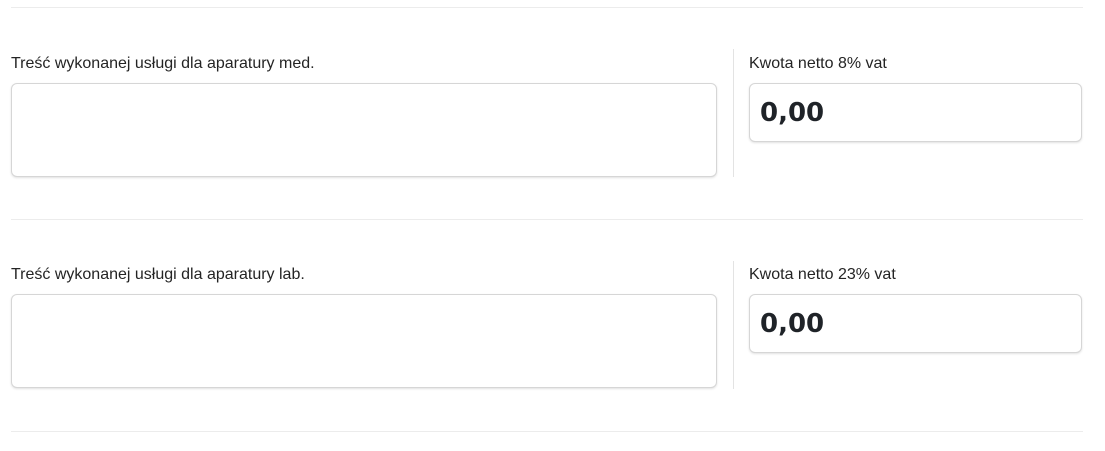 This screenshot has width=1105, height=451. Describe the element at coordinates (364, 130) in the screenshot. I see `service-description-input-med` at that location.